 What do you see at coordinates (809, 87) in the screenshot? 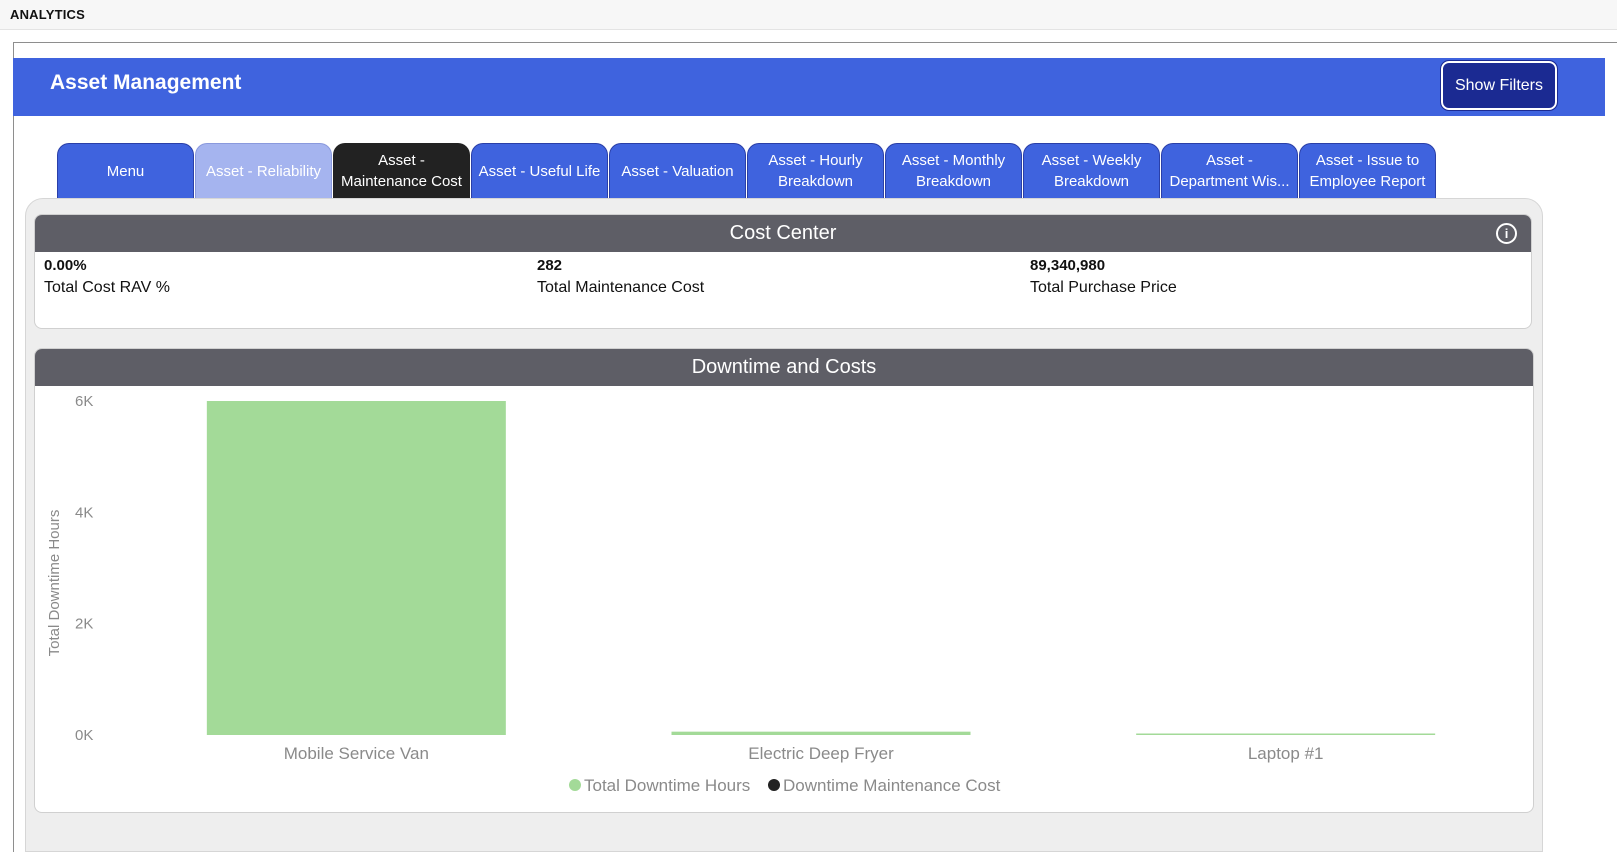
I see `page-header: Asset Management Show Filters` at bounding box center [809, 87].